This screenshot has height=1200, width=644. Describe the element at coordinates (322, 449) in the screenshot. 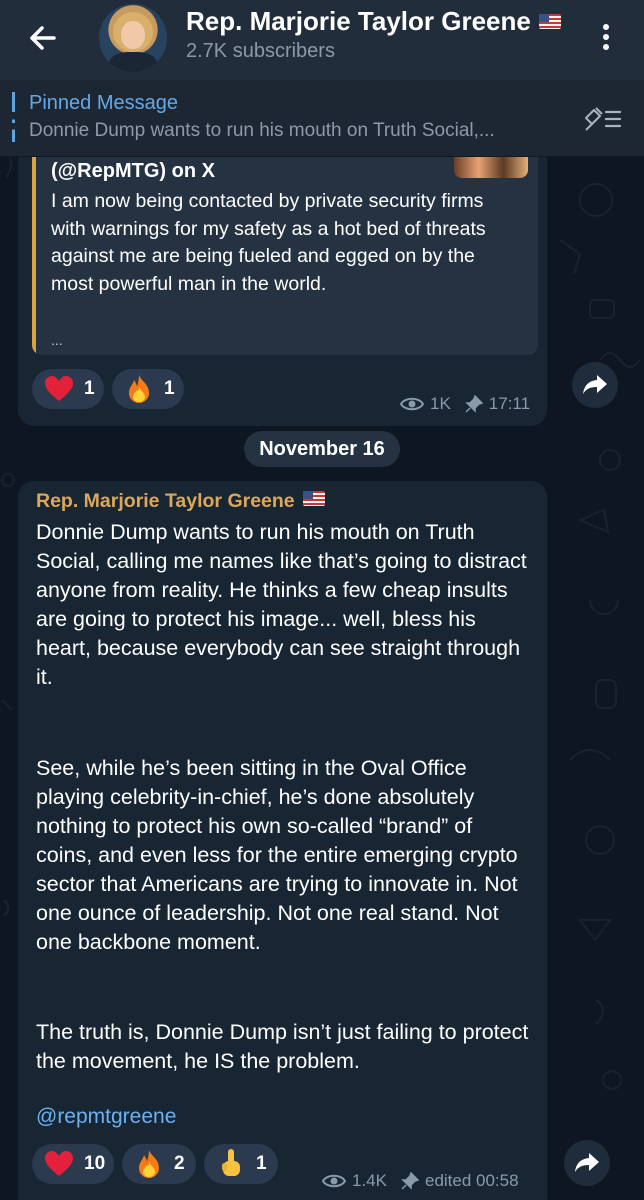

I see `date-separator: November 16` at that location.